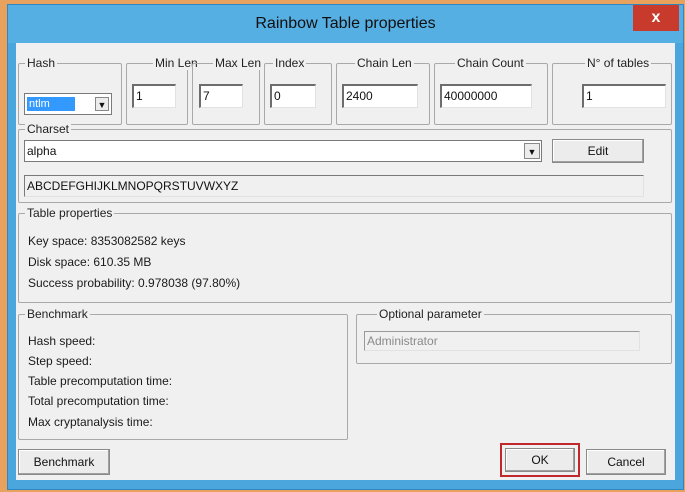 The image size is (685, 492). What do you see at coordinates (540, 460) in the screenshot?
I see `ok-button: OK` at bounding box center [540, 460].